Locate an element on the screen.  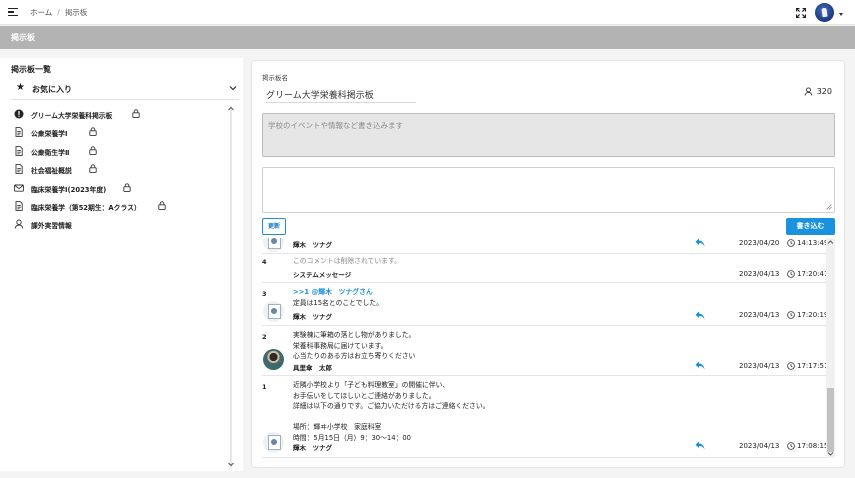
comment-time: 17:20:19 is located at coordinates (811, 315).